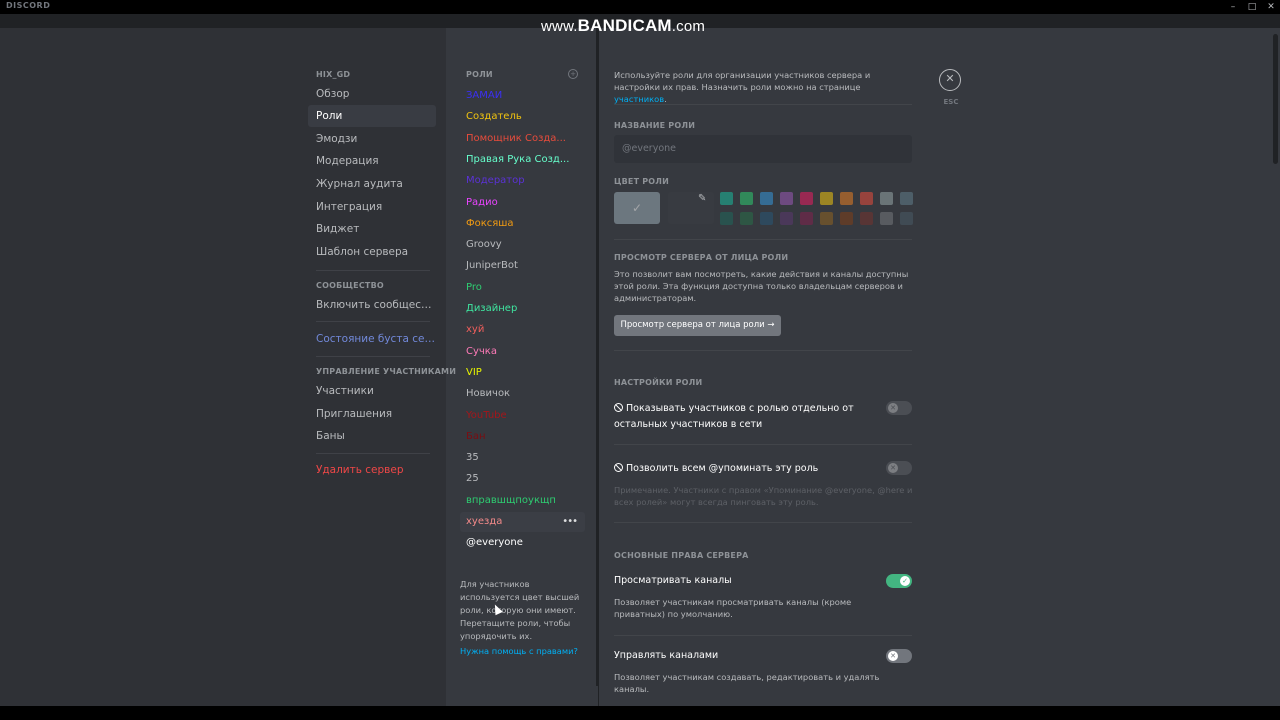 Image resolution: width=1280 pixels, height=720 pixels. I want to click on sidebar-item-bans: Баны, so click(372, 436).